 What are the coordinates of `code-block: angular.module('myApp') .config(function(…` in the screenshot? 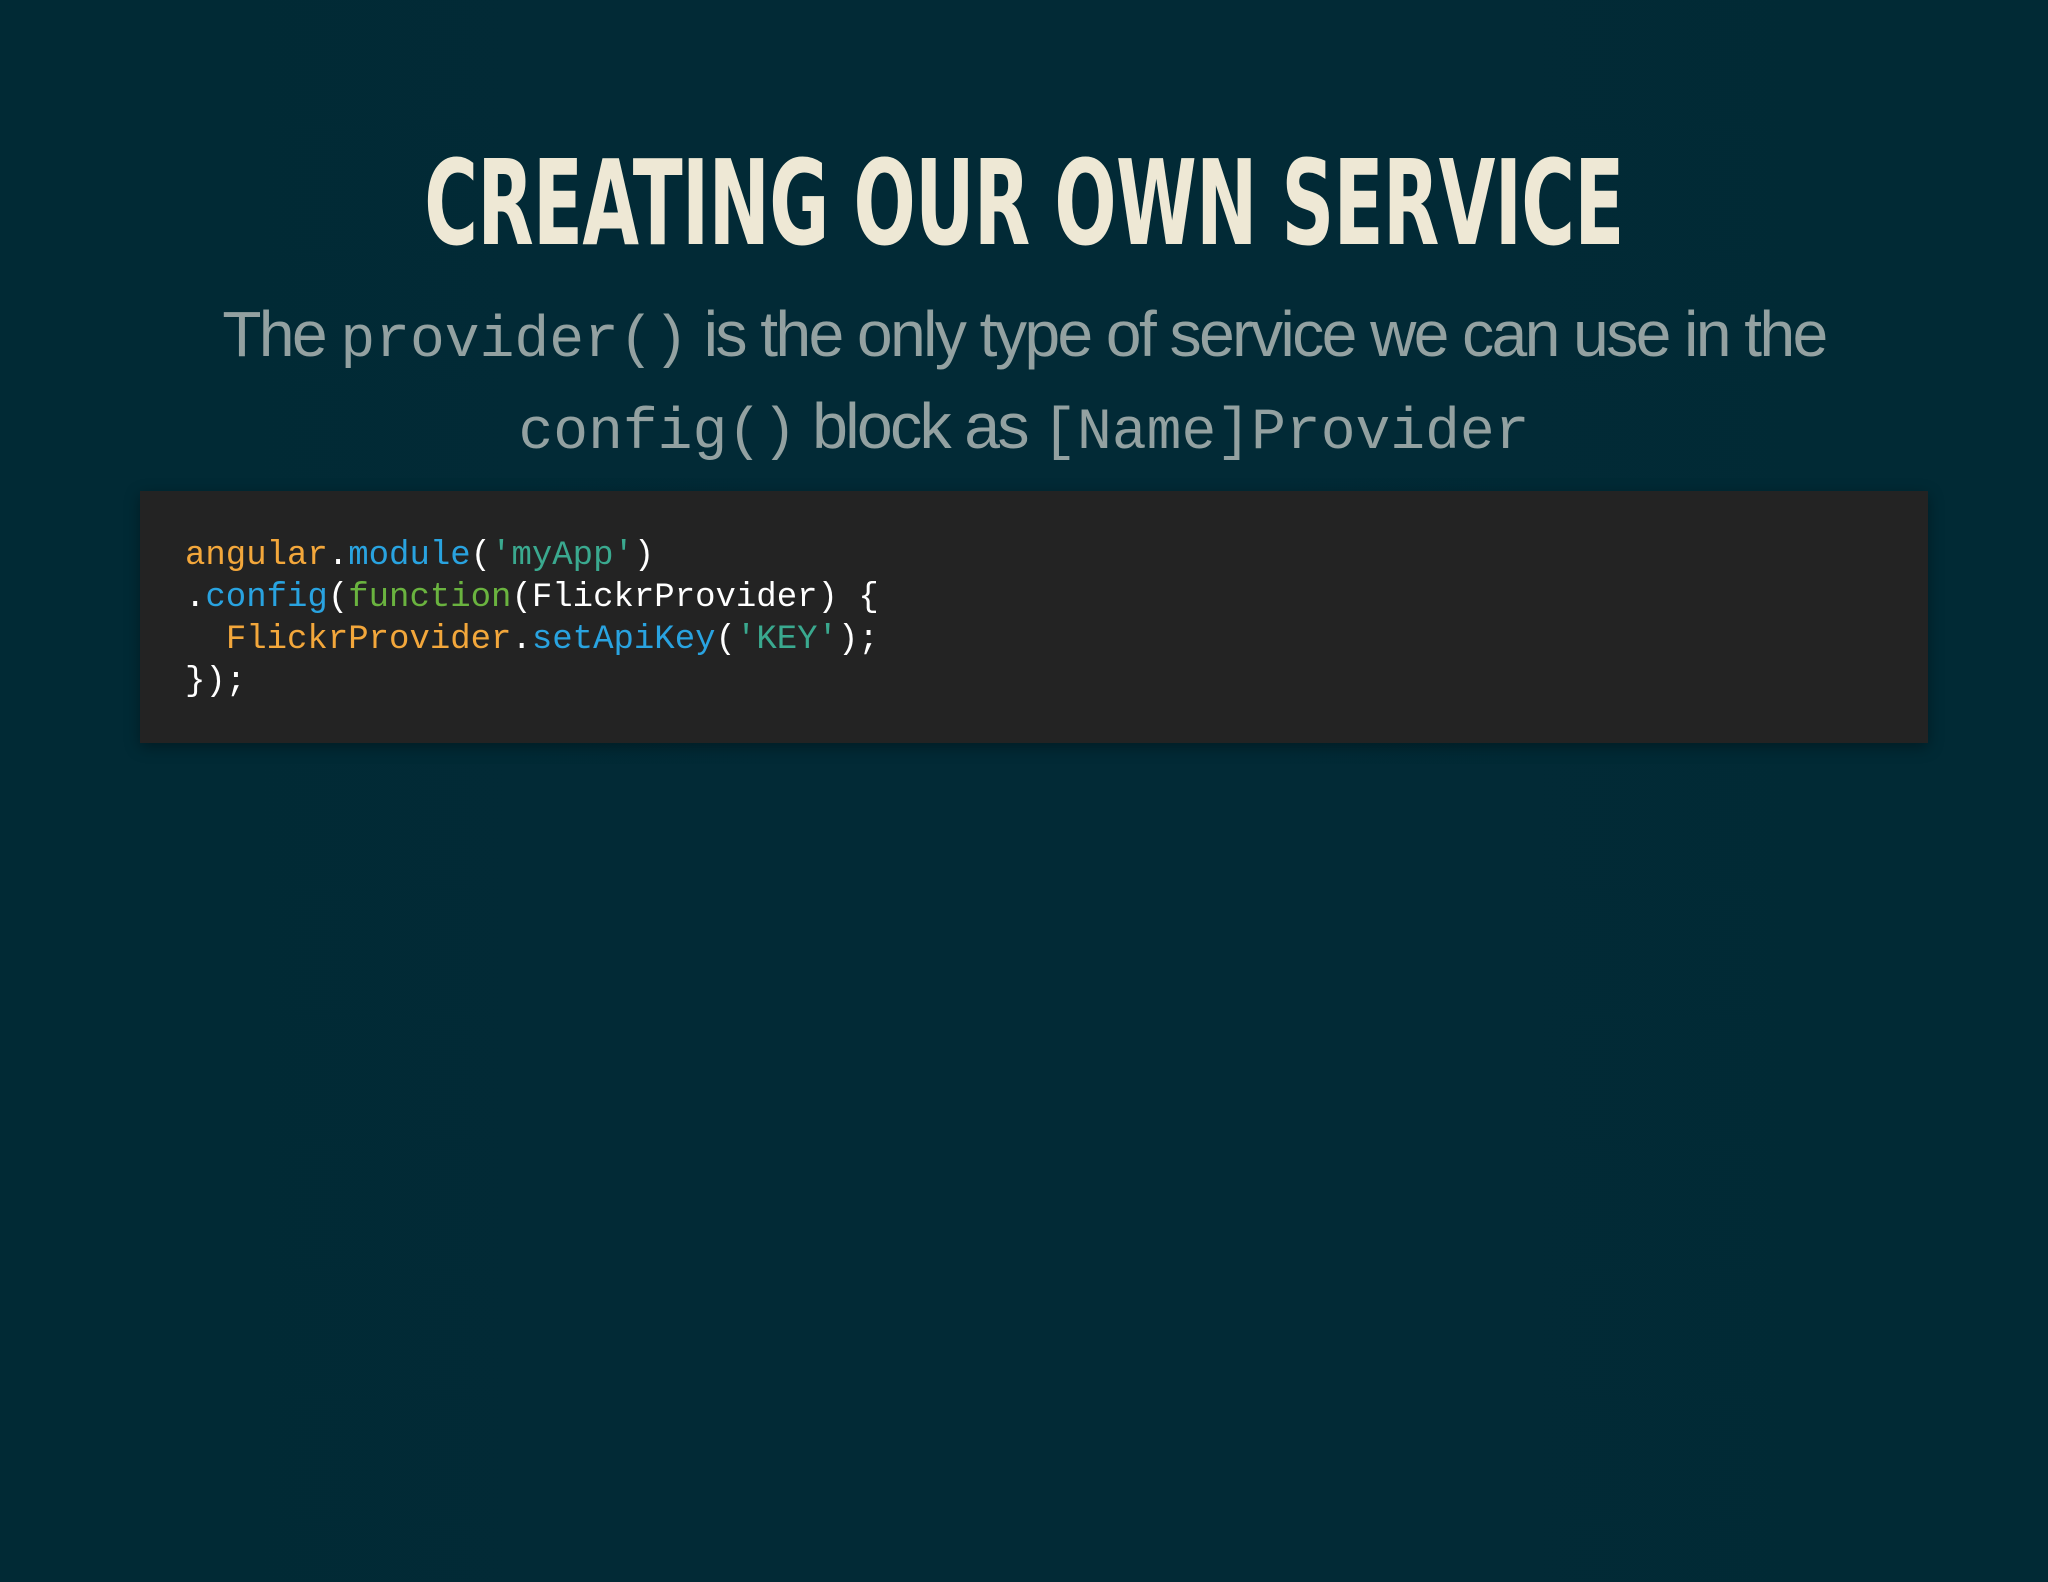 It's located at (1034, 617).